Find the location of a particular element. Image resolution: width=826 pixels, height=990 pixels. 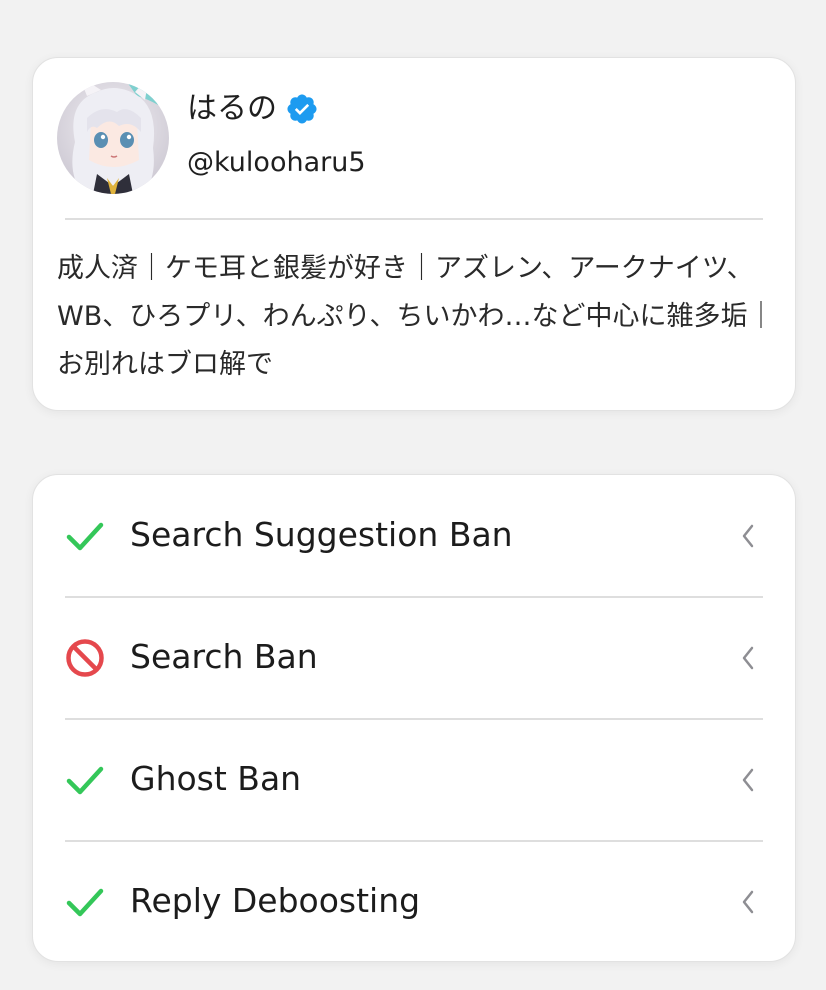

divider is located at coordinates (414, 219).